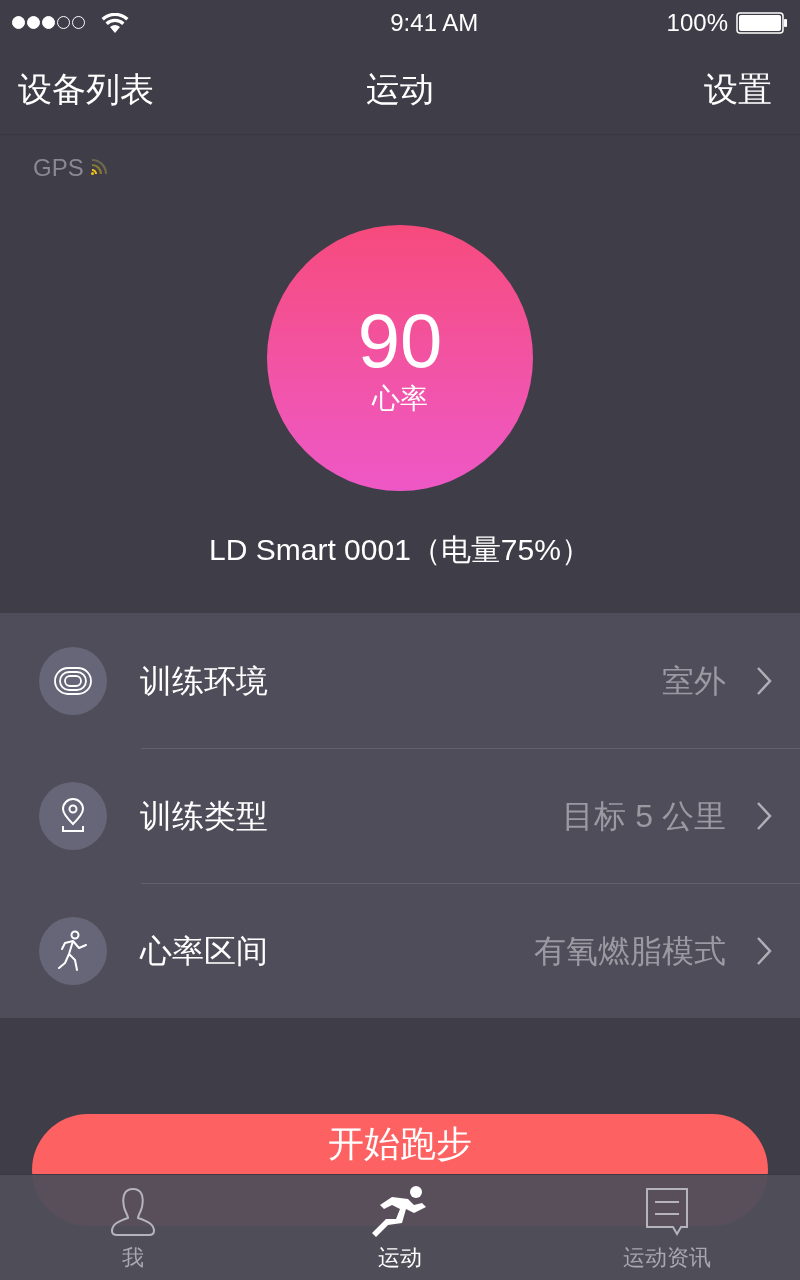  I want to click on setting-value: 室外, so click(694, 681).